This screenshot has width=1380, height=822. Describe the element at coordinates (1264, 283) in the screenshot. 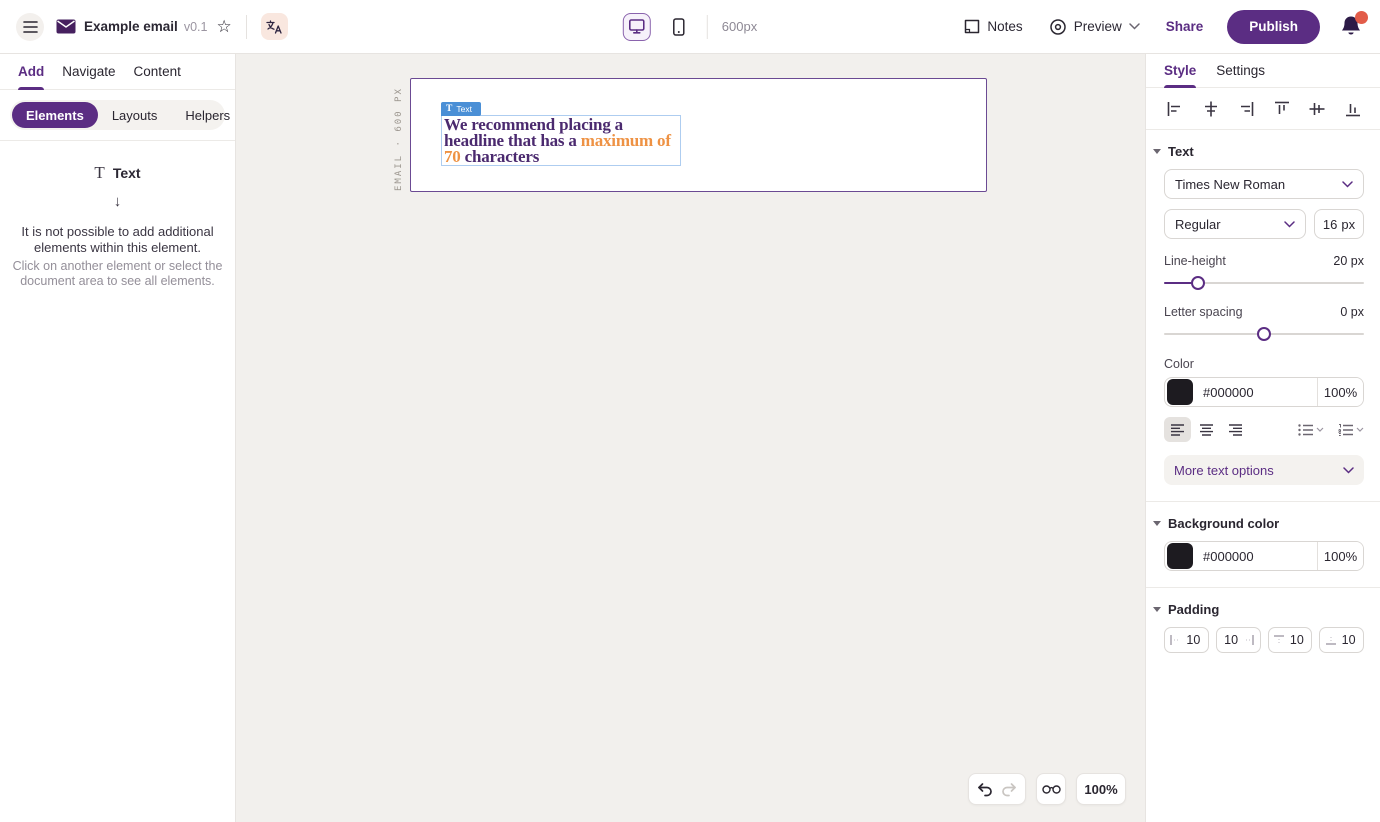

I see `line-height-slider` at that location.